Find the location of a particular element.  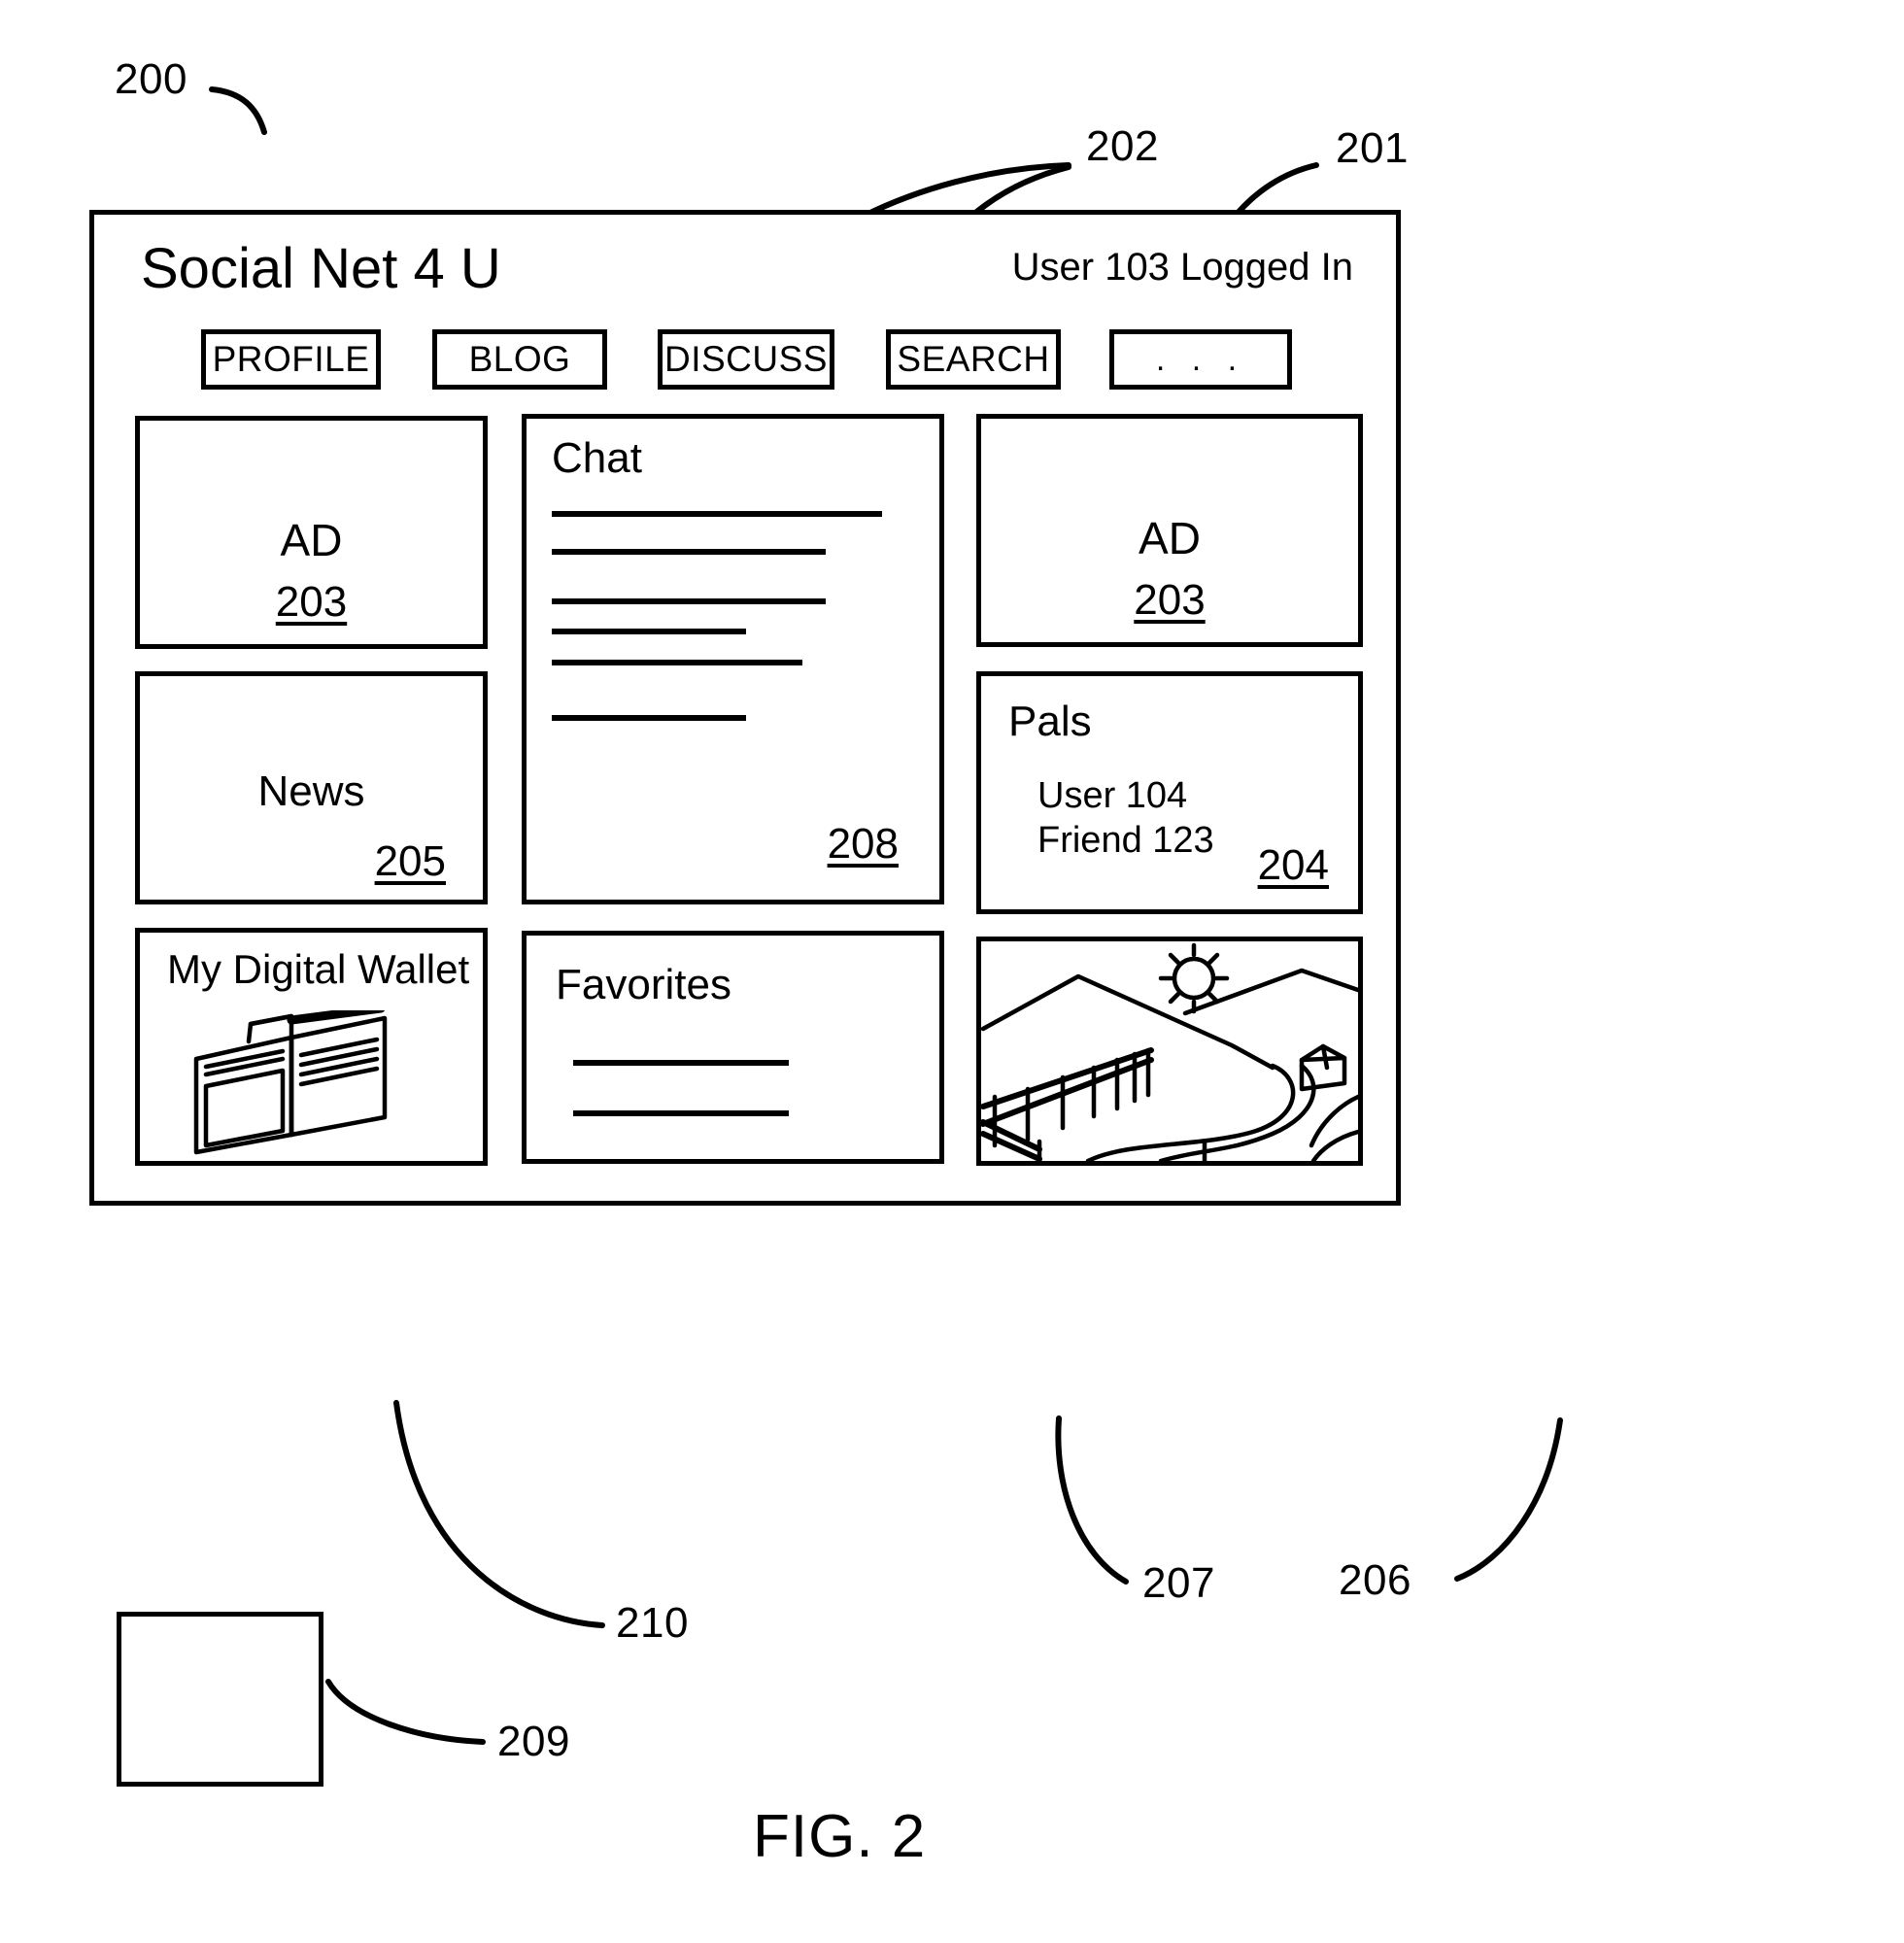

news-panel: News 205 is located at coordinates (311, 787).